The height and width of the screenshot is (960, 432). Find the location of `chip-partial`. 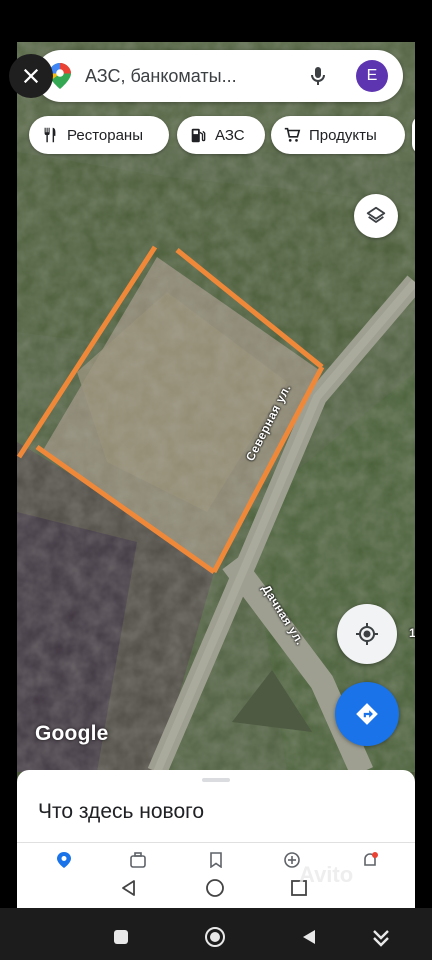

chip-partial is located at coordinates (413, 135).